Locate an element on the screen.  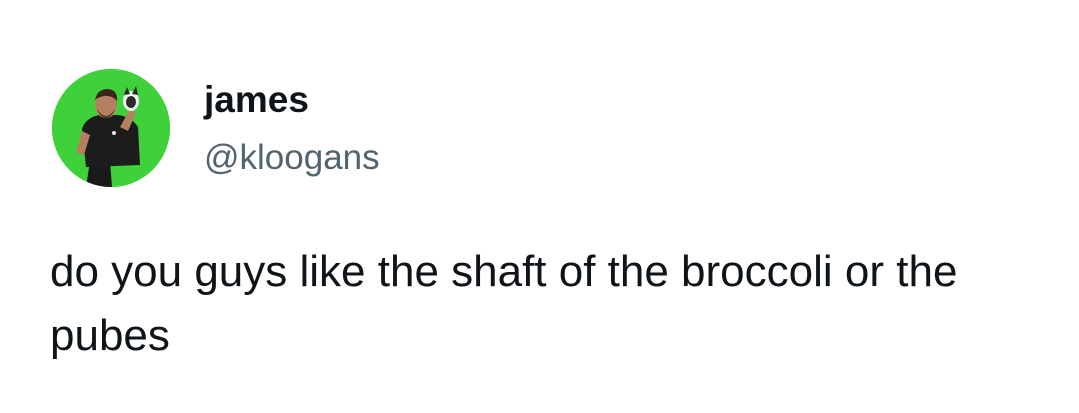
user-avatar is located at coordinates (111, 128).